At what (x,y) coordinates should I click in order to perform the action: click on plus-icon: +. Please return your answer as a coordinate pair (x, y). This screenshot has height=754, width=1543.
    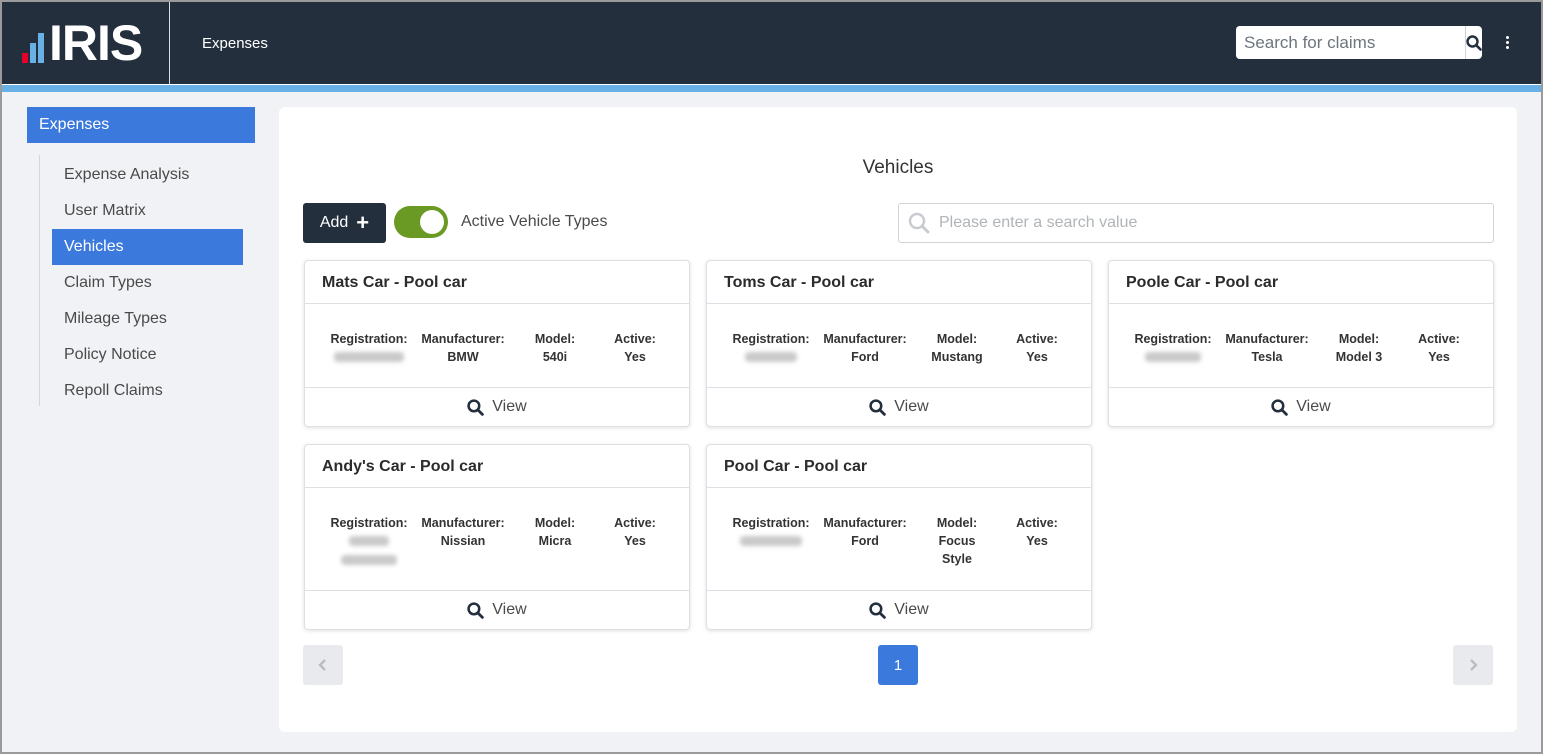
    Looking at the image, I should click on (363, 222).